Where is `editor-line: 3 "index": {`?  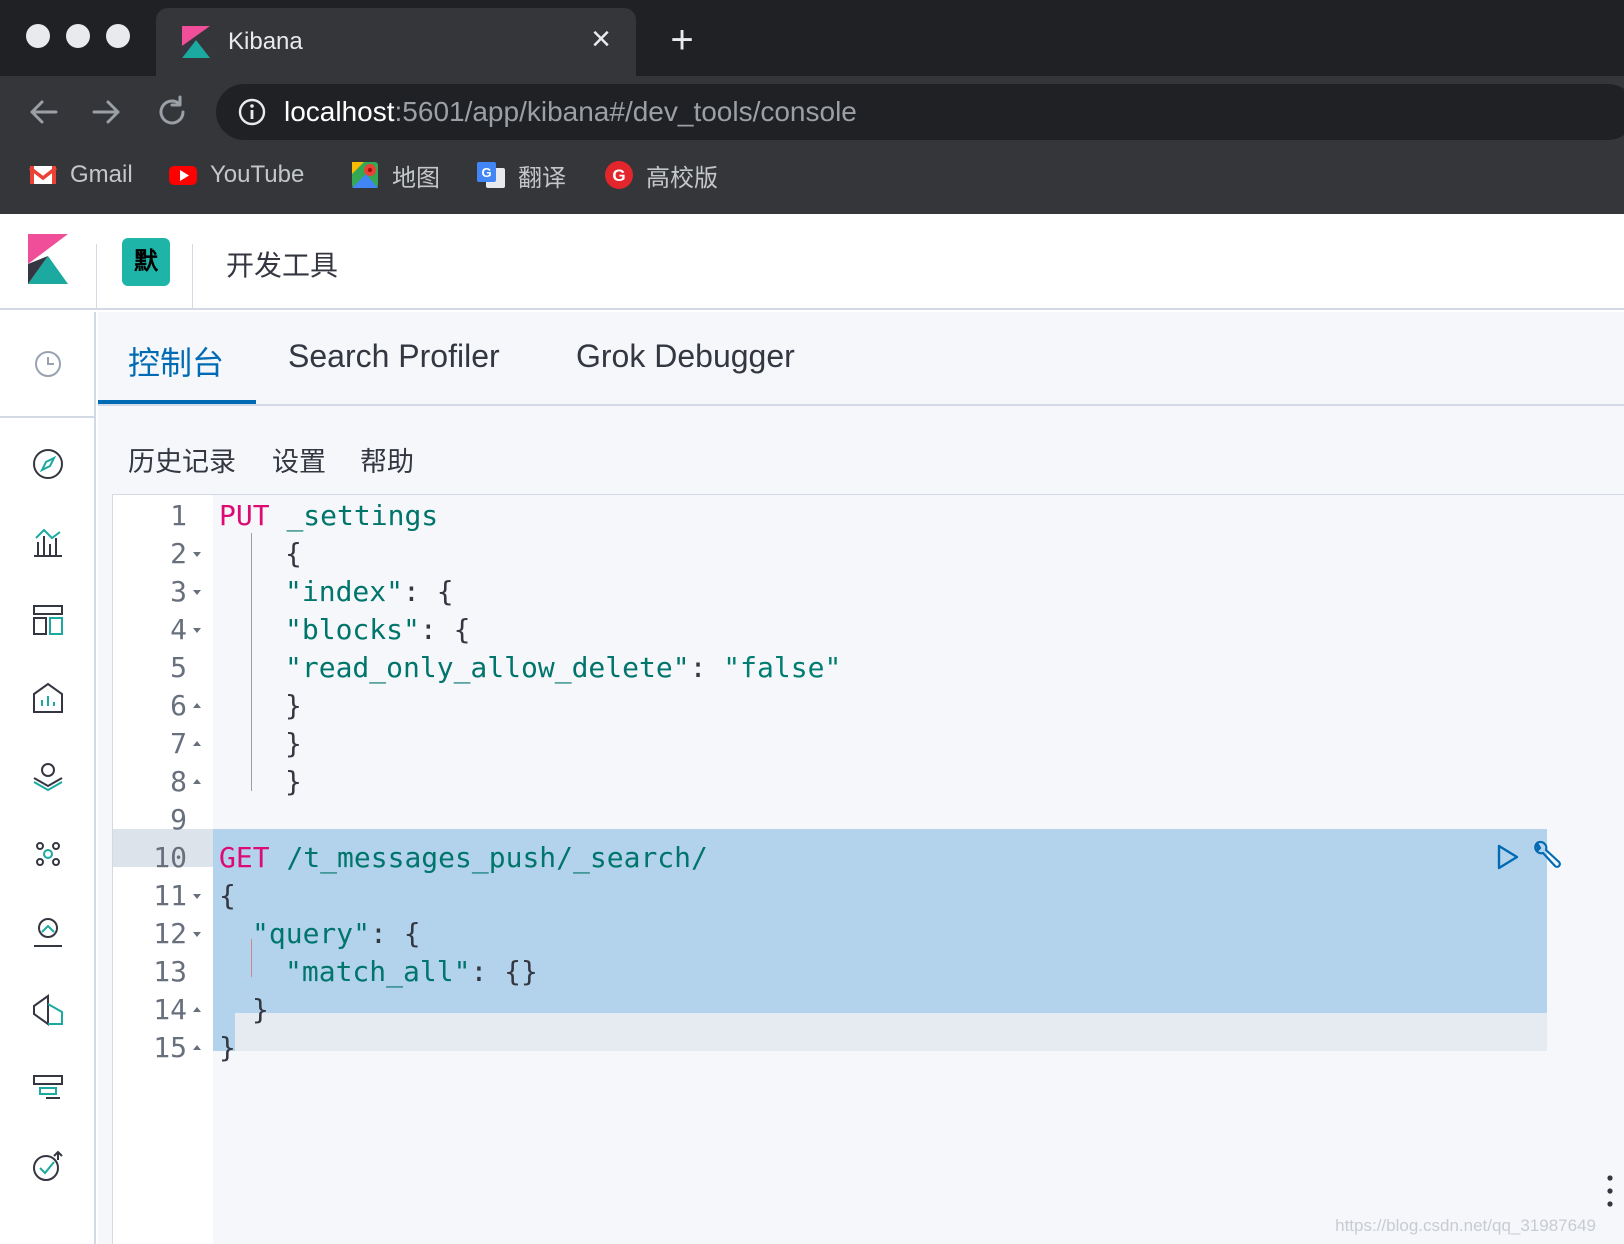 editor-line: 3 "index": { is located at coordinates (830, 592).